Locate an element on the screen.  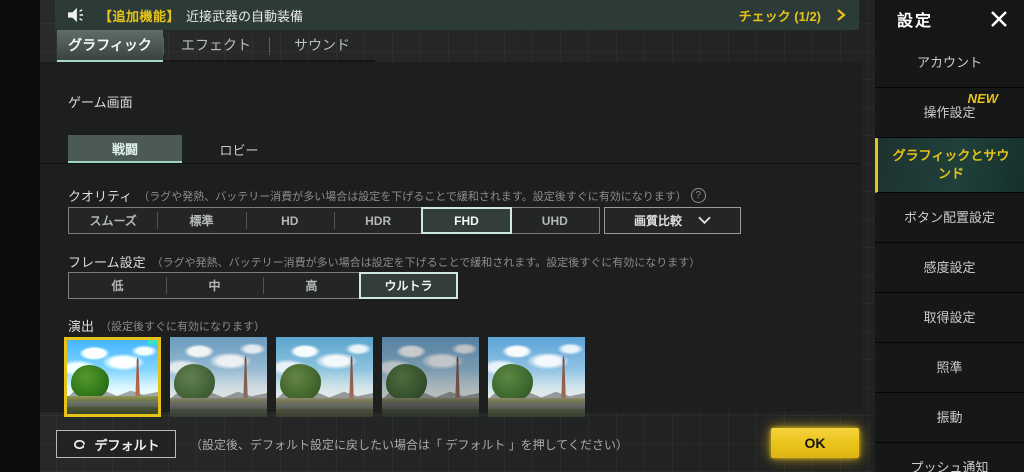
quality-option-label: HD is located at coordinates (290, 220).